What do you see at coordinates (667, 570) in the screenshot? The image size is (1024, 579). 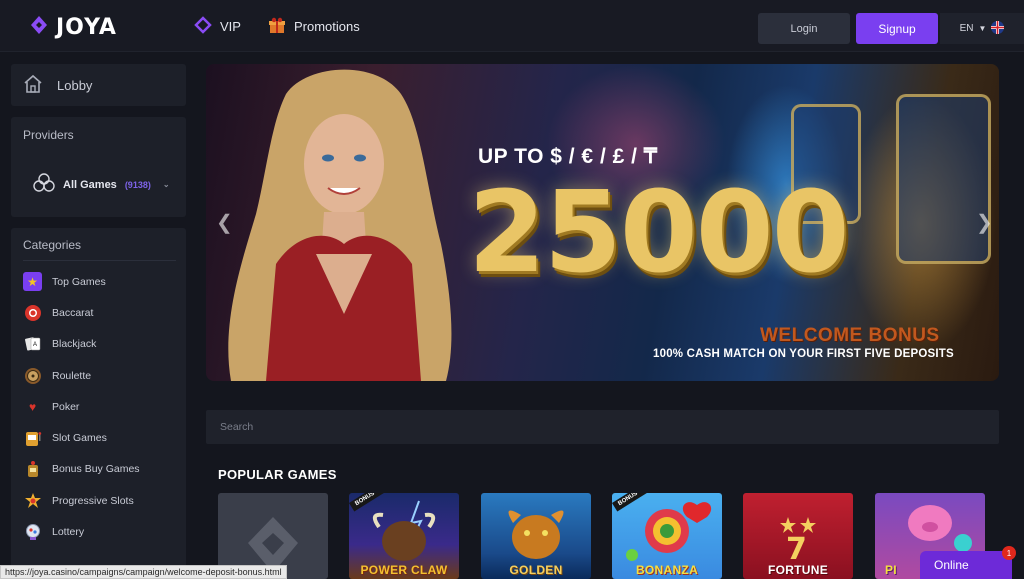 I see `game-title: BONANZA` at bounding box center [667, 570].